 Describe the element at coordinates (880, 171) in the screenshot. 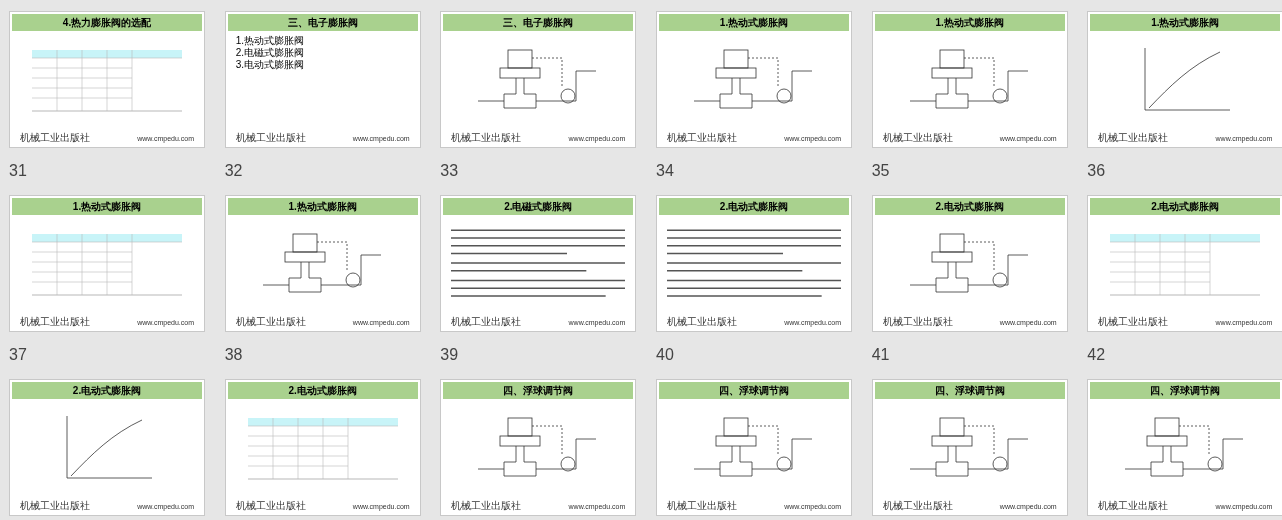

I see `slide-number: 35` at that location.